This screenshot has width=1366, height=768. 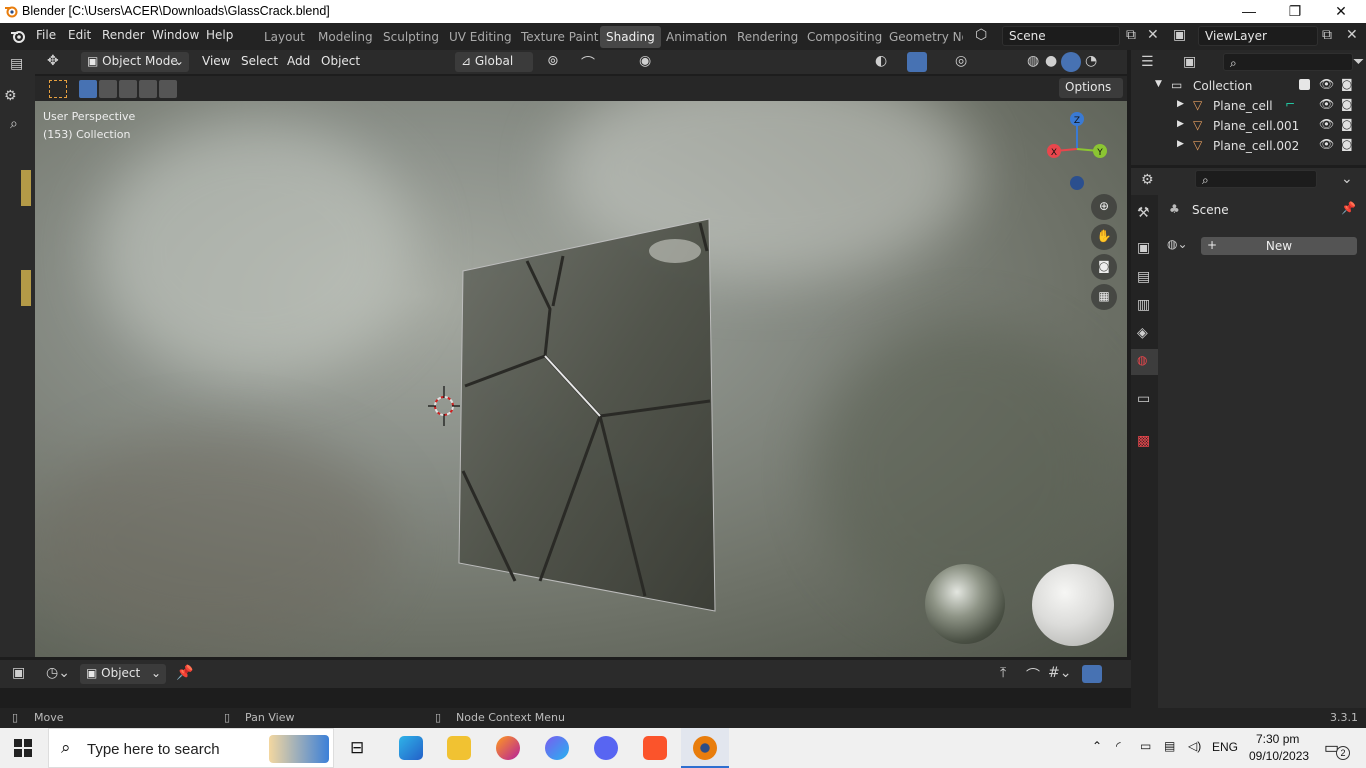 I want to click on collection-tab-icon: ▭, so click(x=1143, y=399).